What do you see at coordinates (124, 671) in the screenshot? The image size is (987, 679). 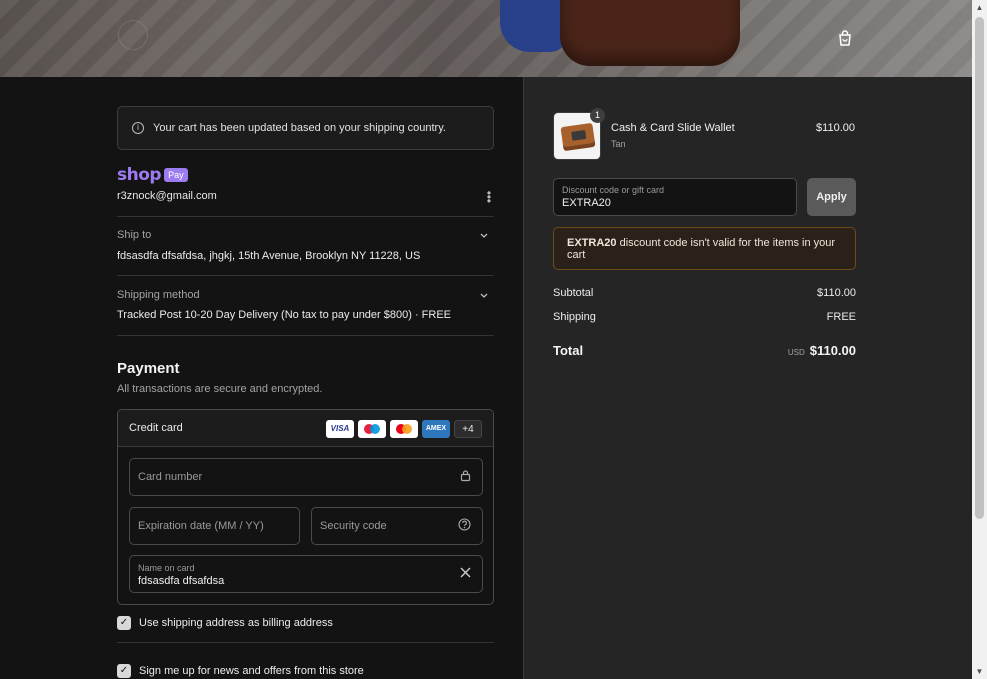 I see `newsletter-checkbox: ✓` at bounding box center [124, 671].